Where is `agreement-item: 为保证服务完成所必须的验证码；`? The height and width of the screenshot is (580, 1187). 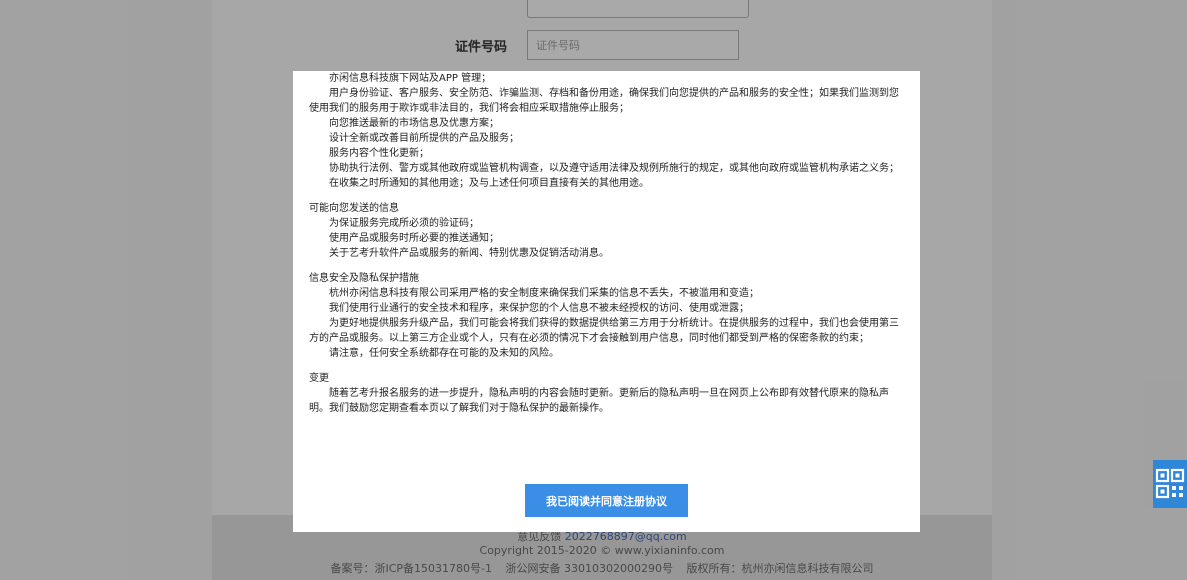 agreement-item: 为保证服务完成所必须的验证码； is located at coordinates (404, 223).